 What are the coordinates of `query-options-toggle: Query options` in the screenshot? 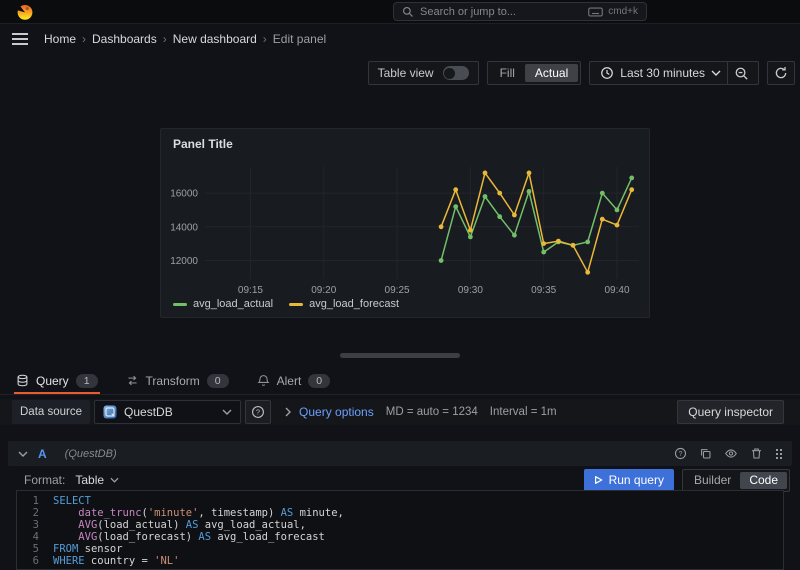 It's located at (329, 412).